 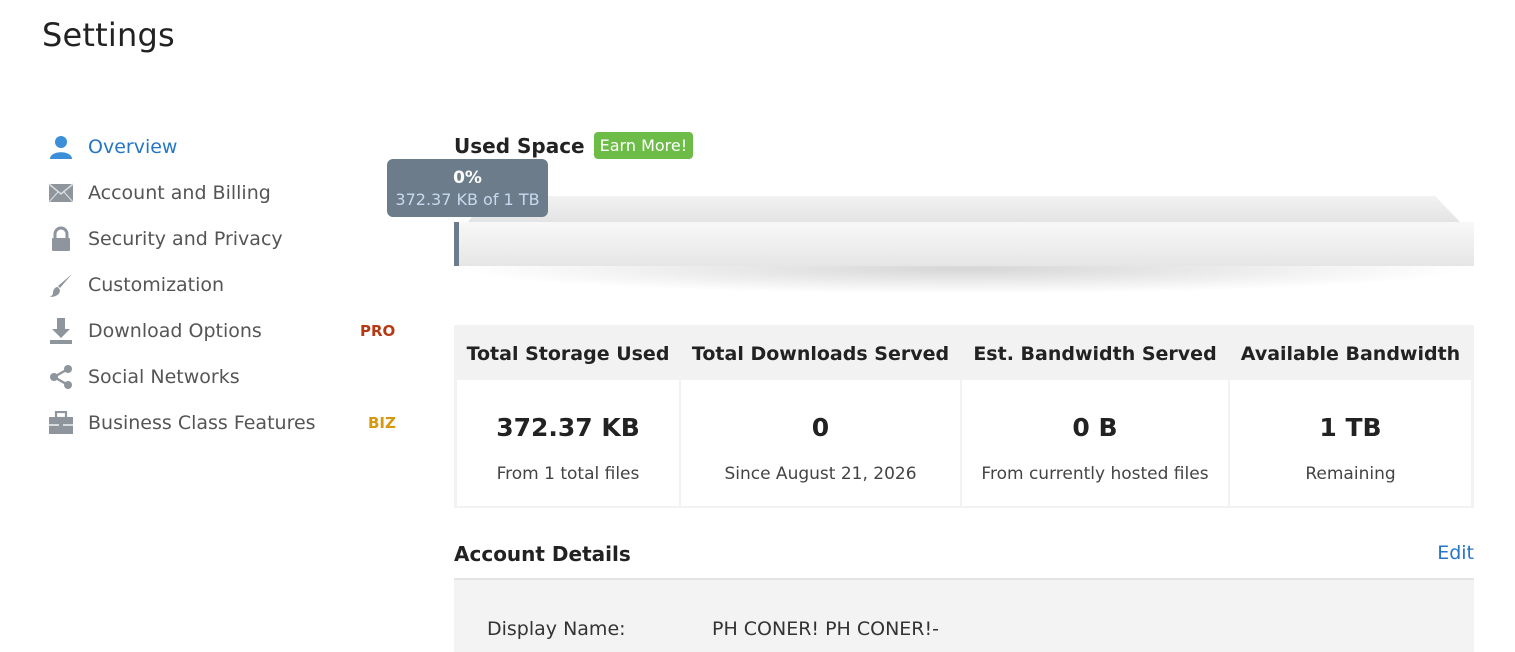 What do you see at coordinates (1095, 427) in the screenshot?
I see `stat-value: 0 B` at bounding box center [1095, 427].